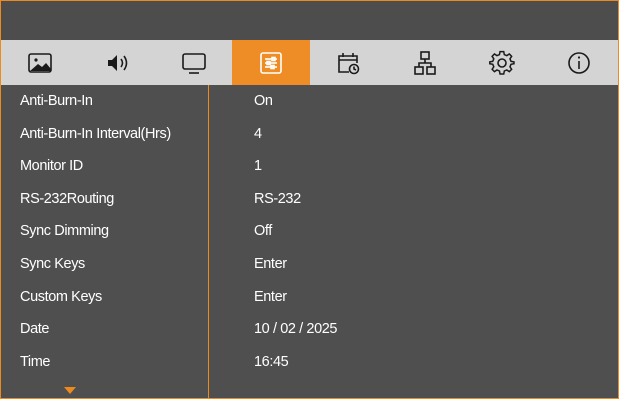  Describe the element at coordinates (309, 101) in the screenshot. I see `setting-anti-burn-in: Anti-Burn-In On` at that location.